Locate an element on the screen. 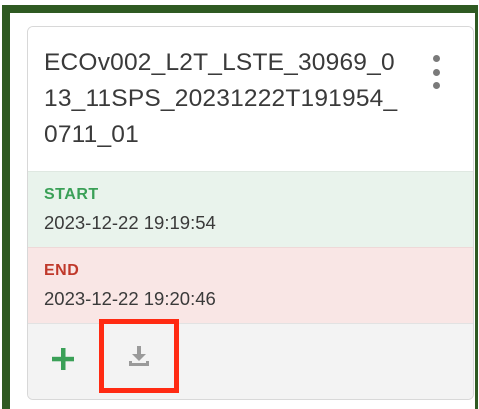 This screenshot has height=409, width=479. end-time-value: 2023-12-22 19:20:46 is located at coordinates (130, 298).